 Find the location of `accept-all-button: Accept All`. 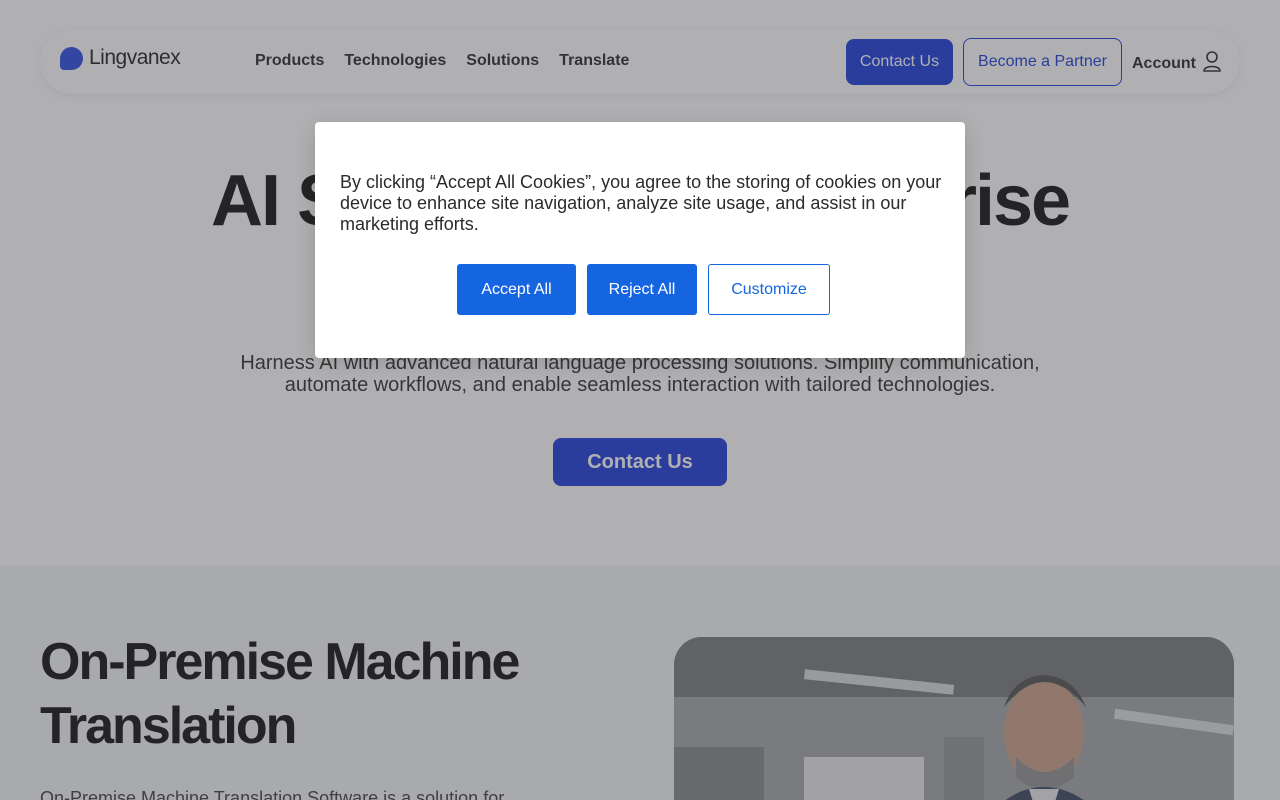

accept-all-button: Accept All is located at coordinates (516, 289).